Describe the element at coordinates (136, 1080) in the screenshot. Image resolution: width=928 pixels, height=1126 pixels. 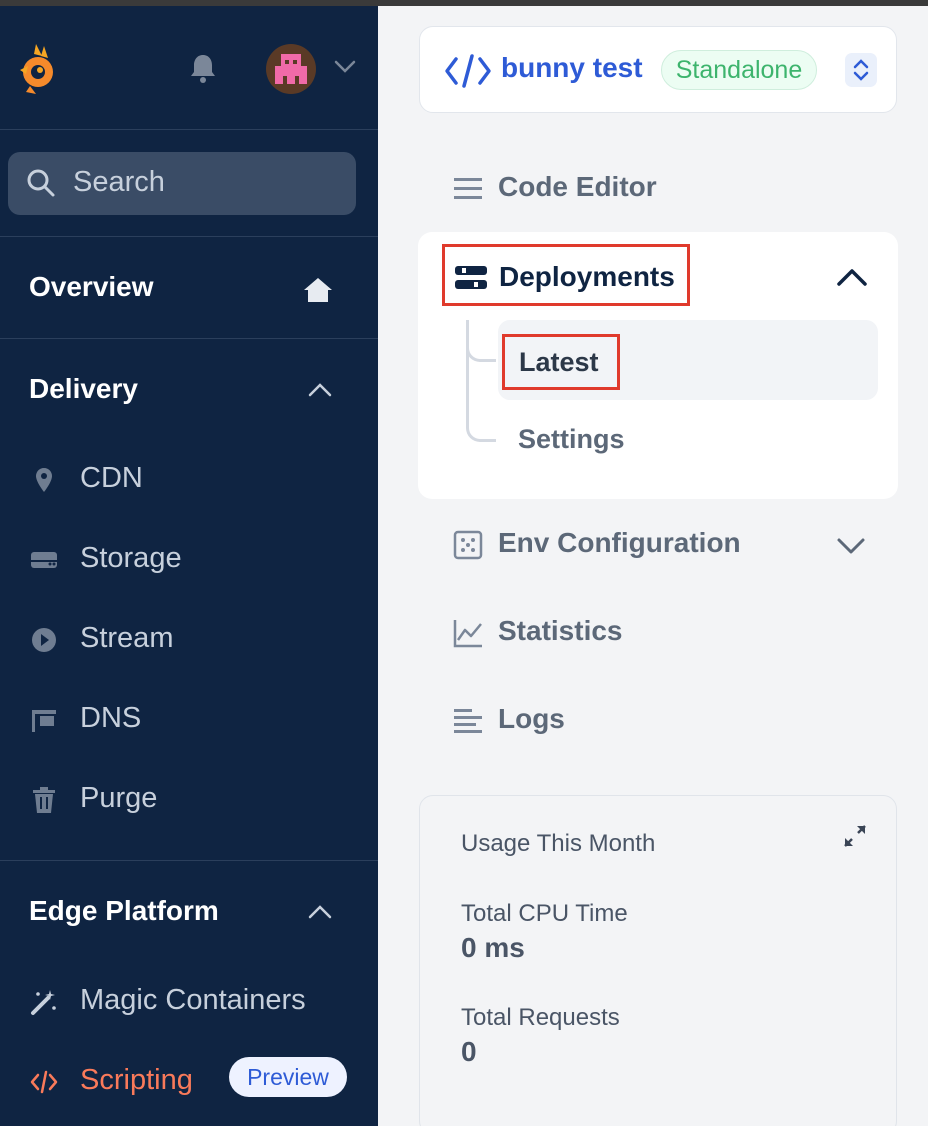
I see `sidebar-item-label: Scripting` at that location.